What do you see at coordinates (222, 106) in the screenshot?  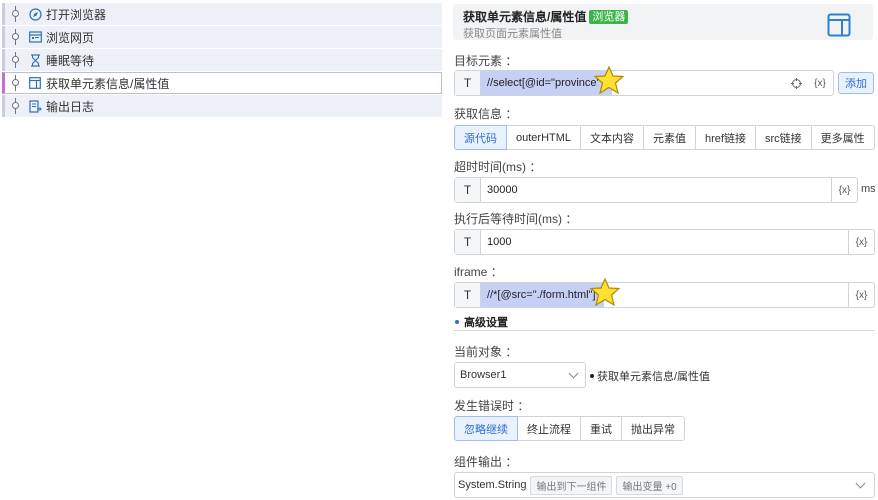 I see `flow-item-output-log: 输出日志` at bounding box center [222, 106].